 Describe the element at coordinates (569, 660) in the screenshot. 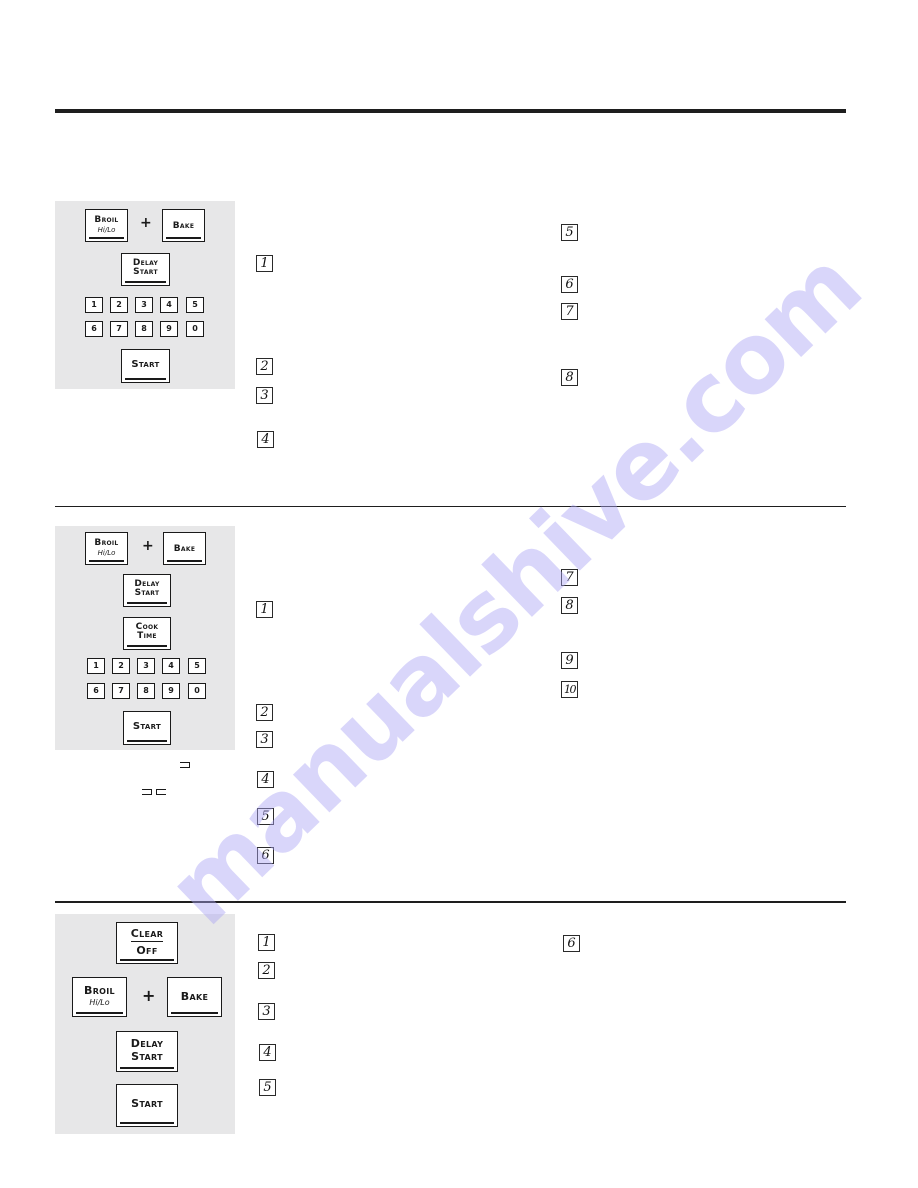

I see `step-9-icon: 9` at that location.